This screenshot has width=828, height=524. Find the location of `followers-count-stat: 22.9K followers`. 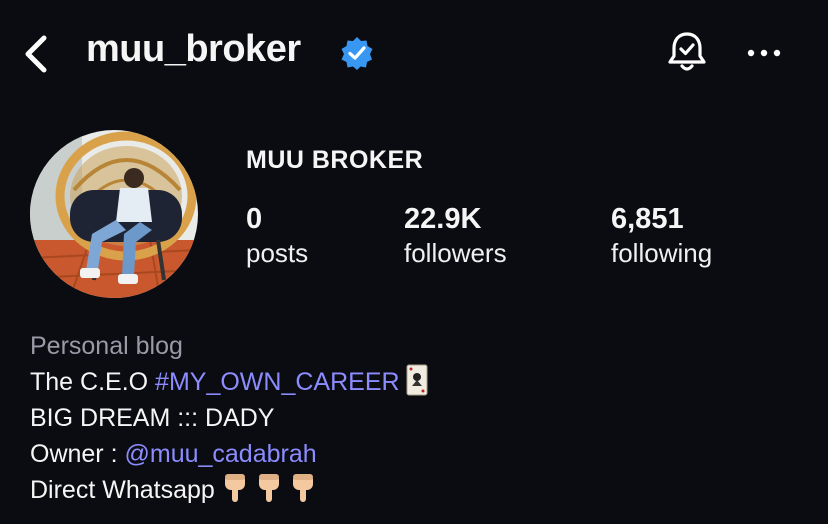

followers-count-stat: 22.9K followers is located at coordinates (455, 236).